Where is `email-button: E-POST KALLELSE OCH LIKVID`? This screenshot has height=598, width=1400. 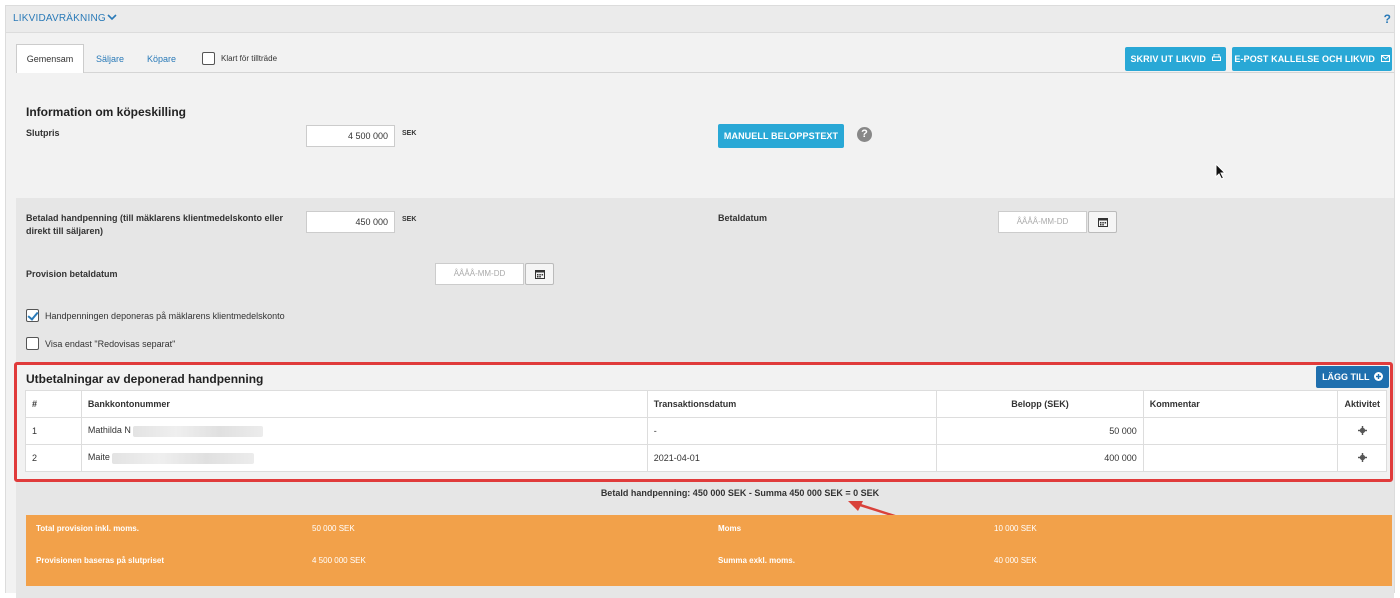
email-button: E-POST KALLELSE OCH LIKVID is located at coordinates (1312, 59).